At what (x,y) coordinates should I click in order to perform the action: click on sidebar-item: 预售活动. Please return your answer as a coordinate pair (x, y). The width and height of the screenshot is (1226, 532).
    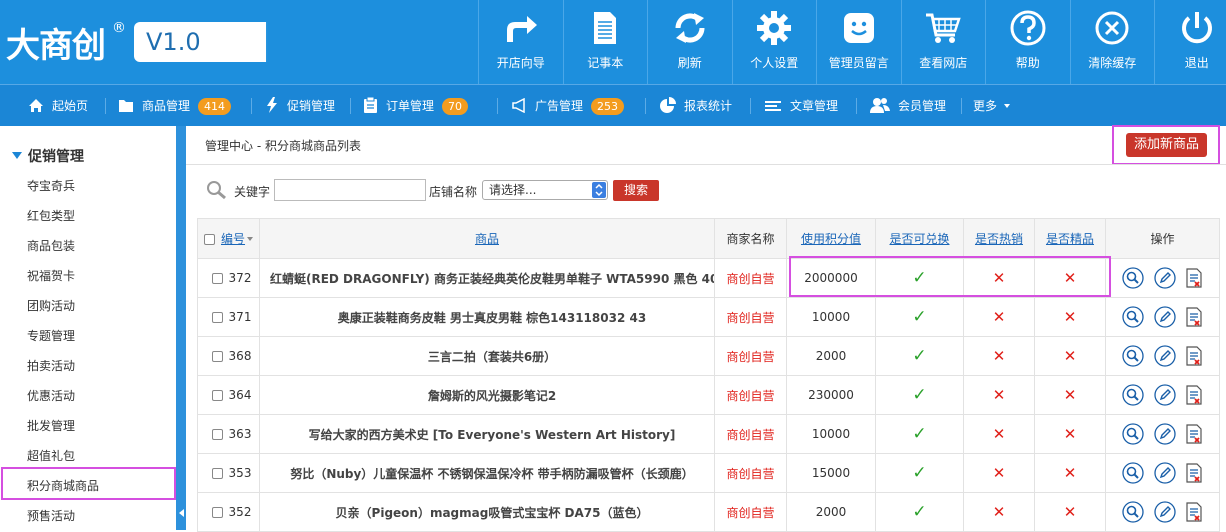
    Looking at the image, I should click on (51, 515).